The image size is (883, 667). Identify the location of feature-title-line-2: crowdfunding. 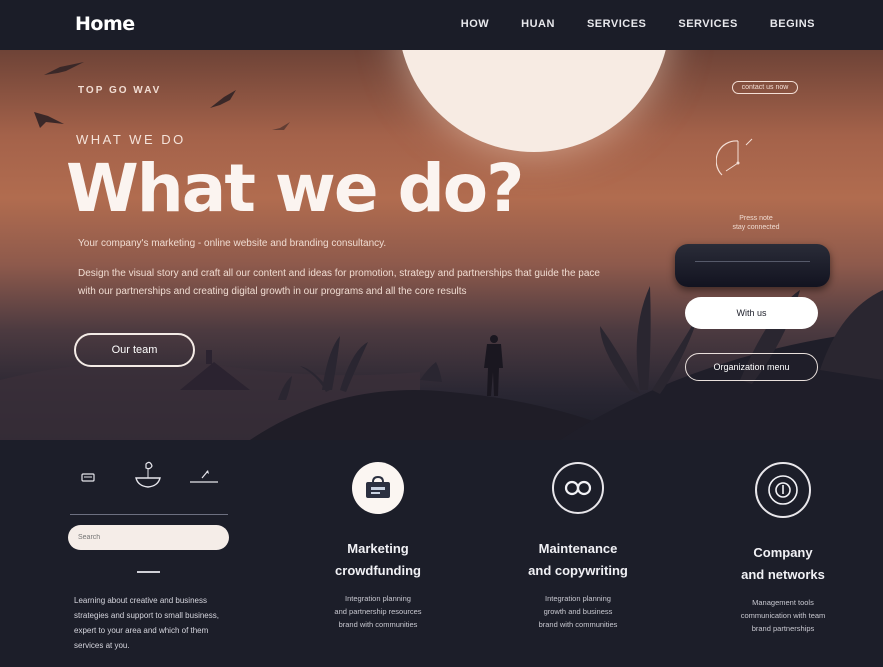
(378, 570).